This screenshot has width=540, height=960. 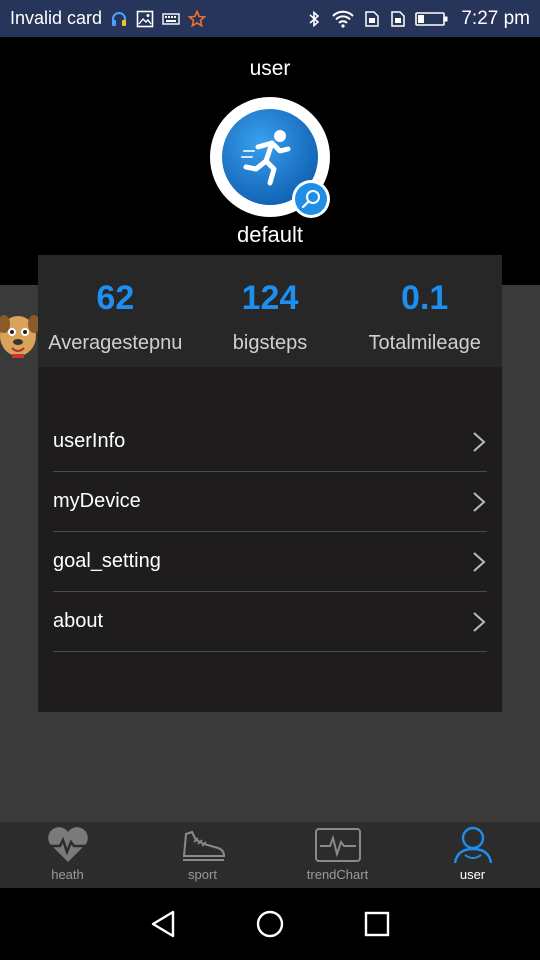 I want to click on menu-item-userinfo: userInfo, so click(x=270, y=442).